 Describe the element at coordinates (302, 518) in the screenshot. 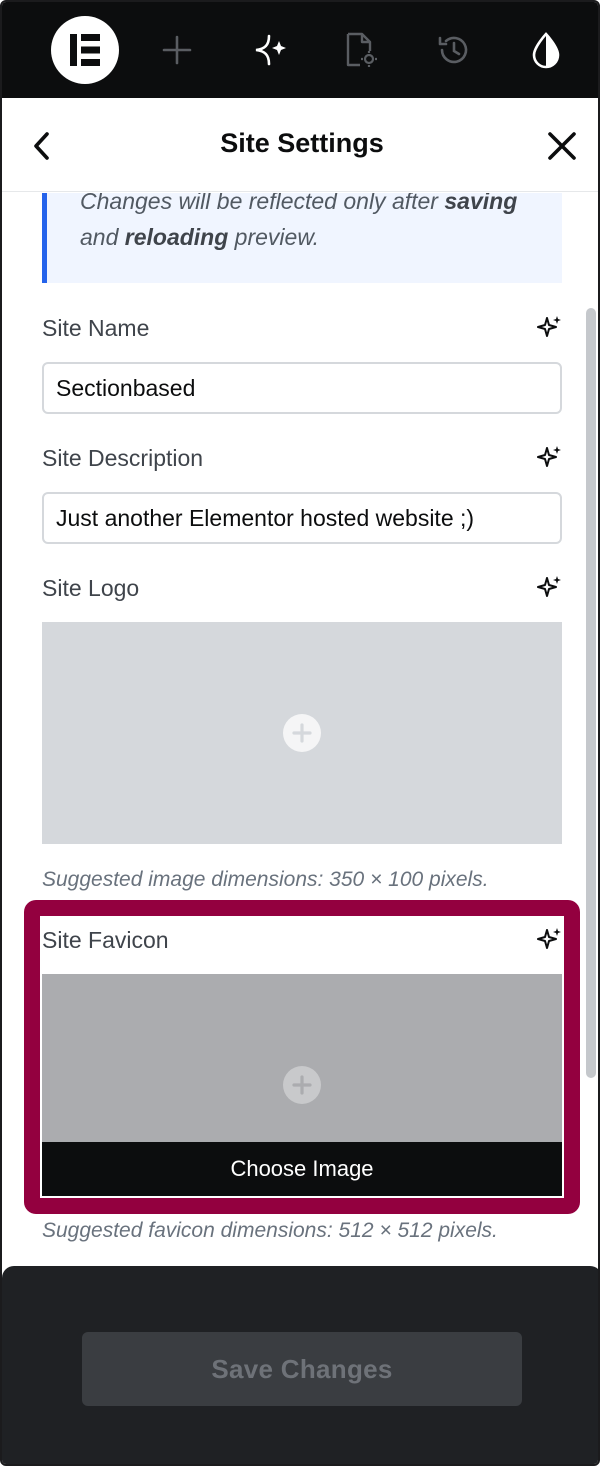

I see `site-description-input: Just another Elementor hosted website ;)` at that location.